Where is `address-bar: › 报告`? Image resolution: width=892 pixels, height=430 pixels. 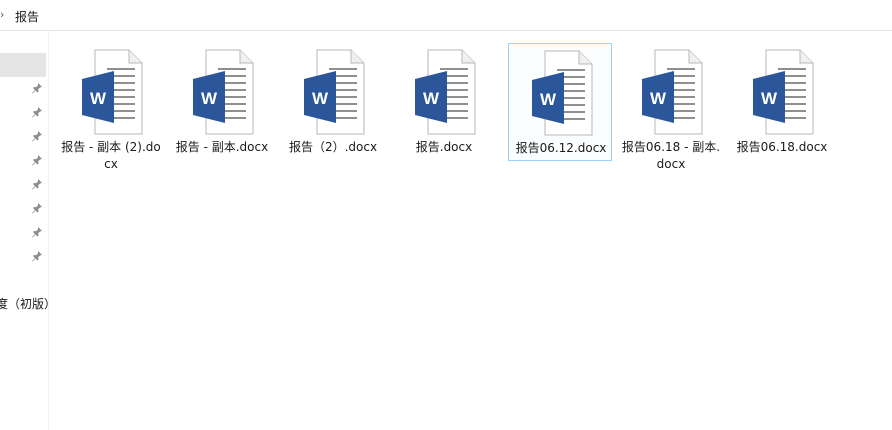 address-bar: › 报告 is located at coordinates (446, 15).